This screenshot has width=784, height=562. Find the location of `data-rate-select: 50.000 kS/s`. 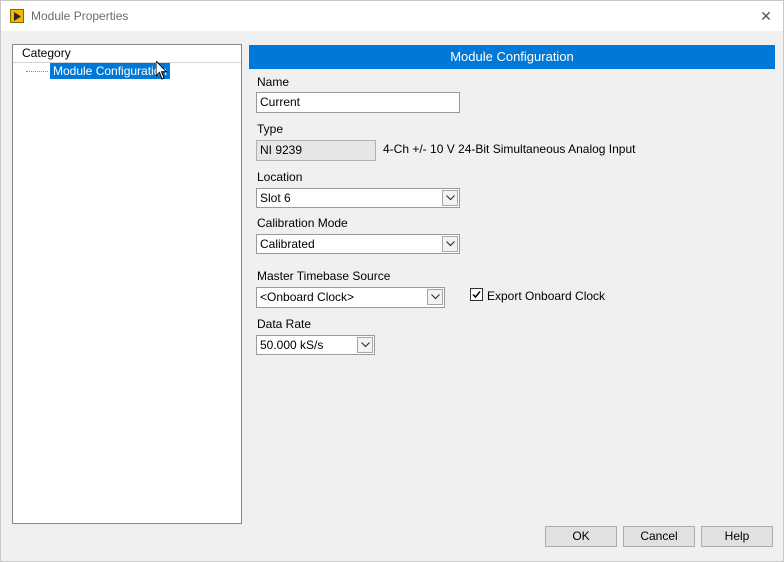

data-rate-select: 50.000 kS/s is located at coordinates (315, 345).